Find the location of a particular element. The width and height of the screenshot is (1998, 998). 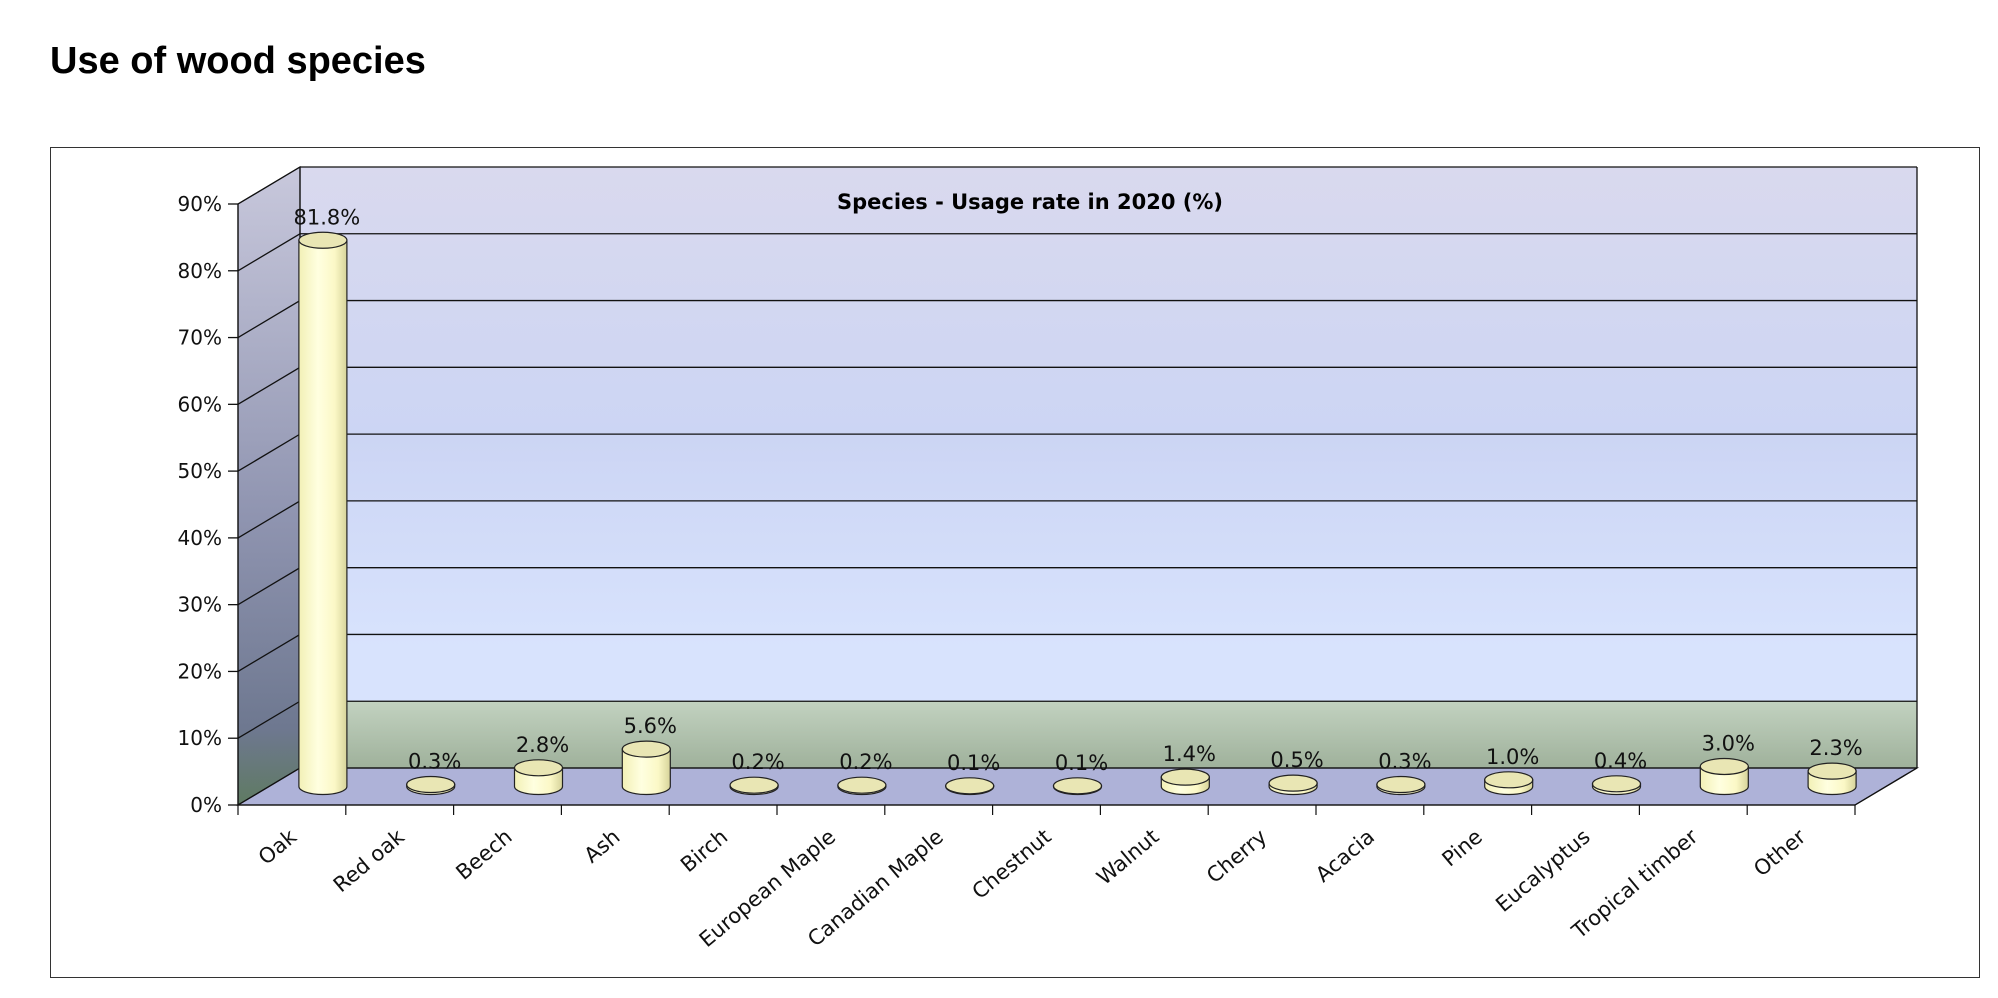

y-tick-label: 10% is located at coordinates (200, 738).